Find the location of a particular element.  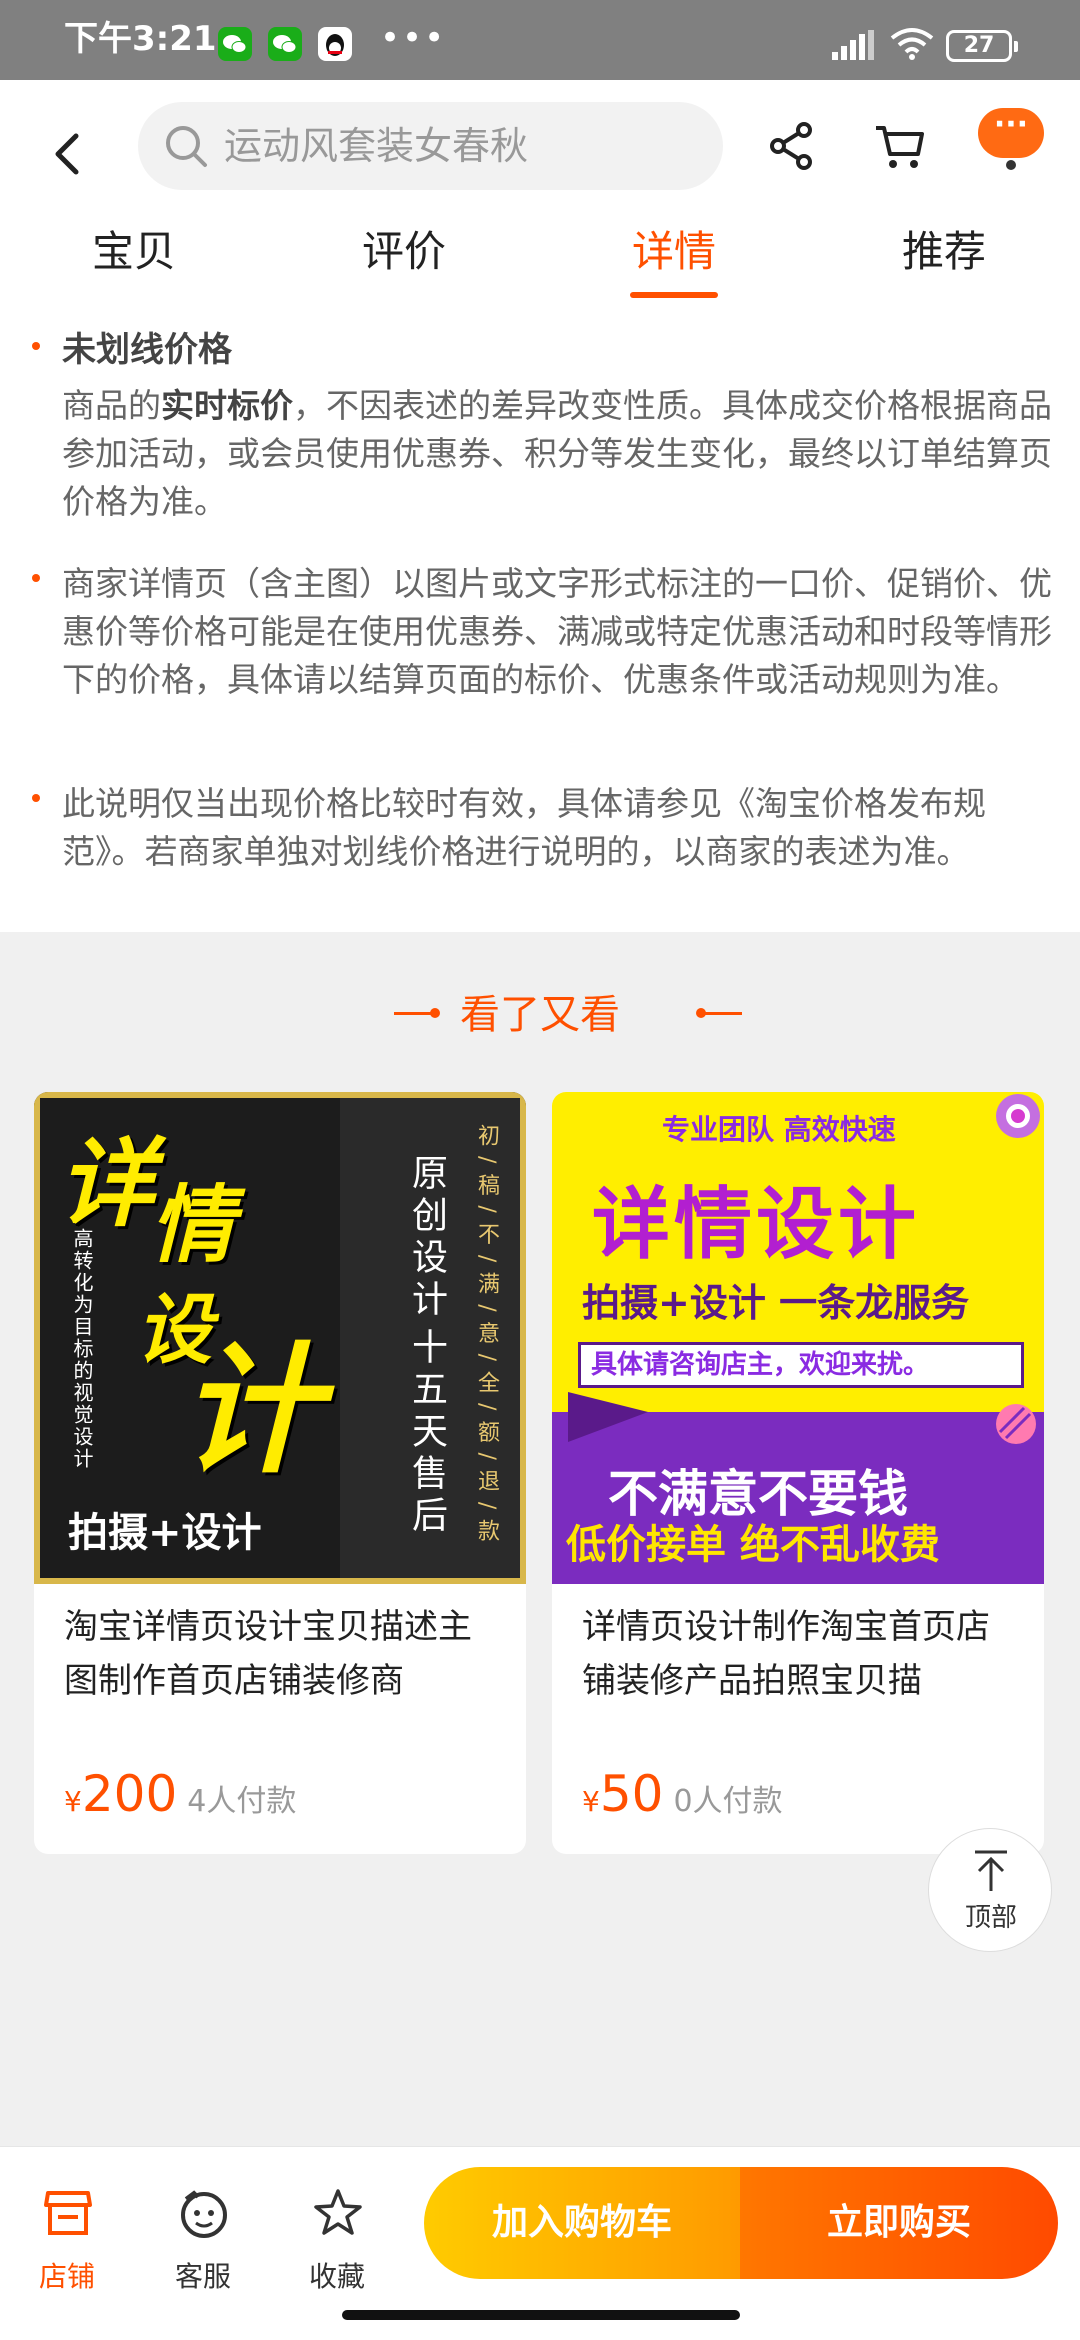

home-indicator is located at coordinates (541, 2315).